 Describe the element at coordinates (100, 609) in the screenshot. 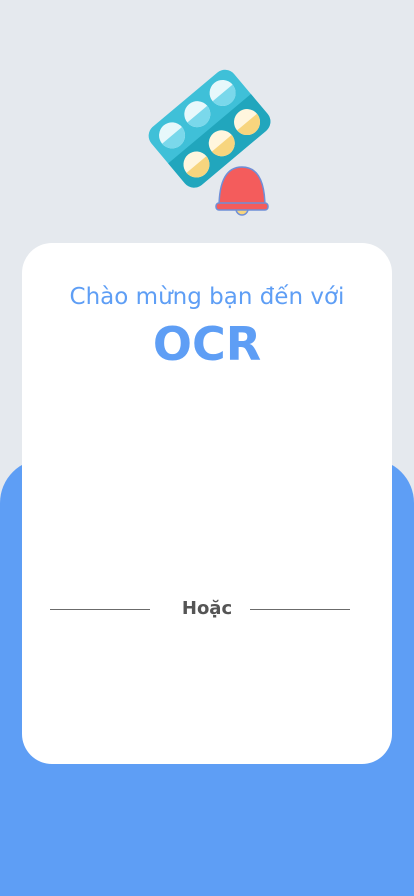

I see `divider-line-left` at that location.